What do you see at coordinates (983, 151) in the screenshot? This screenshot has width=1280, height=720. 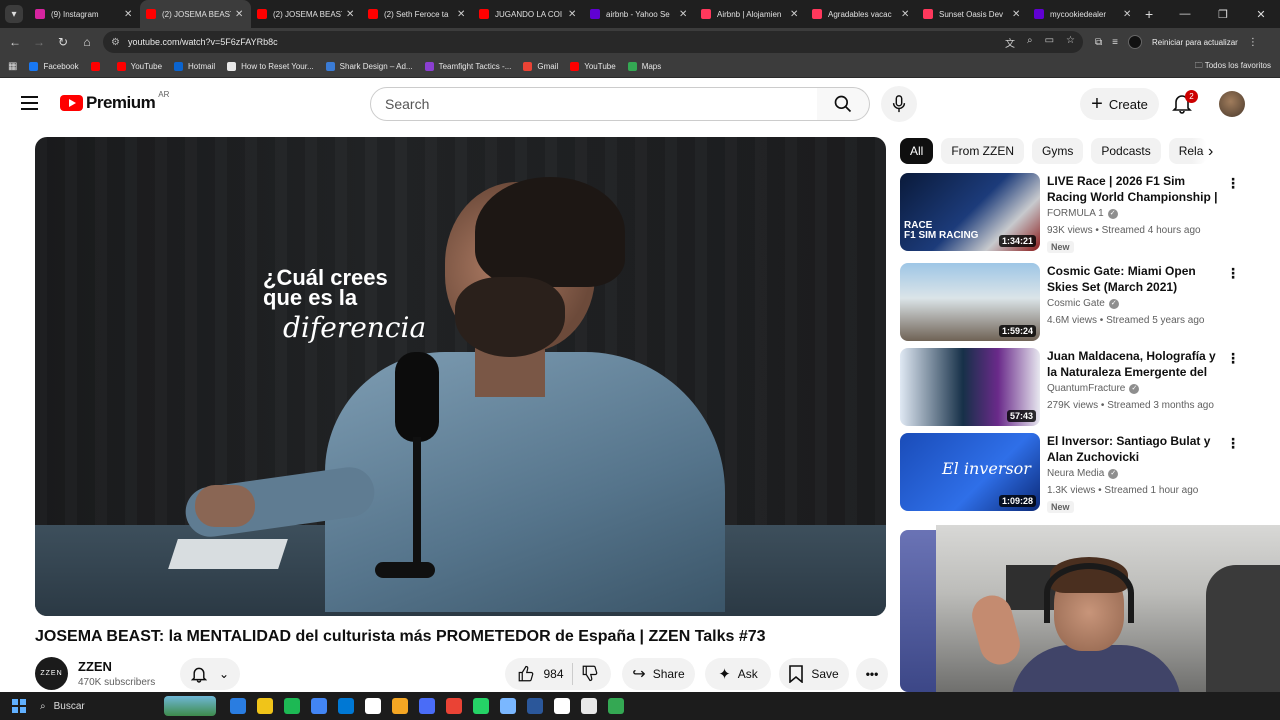 I see `filter-chip: From ZZEN` at bounding box center [983, 151].